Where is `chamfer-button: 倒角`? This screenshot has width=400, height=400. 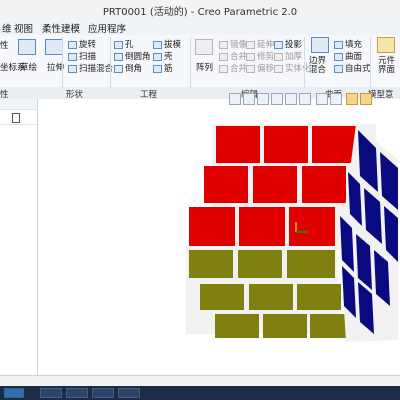 chamfer-button: 倒角 is located at coordinates (128, 68).